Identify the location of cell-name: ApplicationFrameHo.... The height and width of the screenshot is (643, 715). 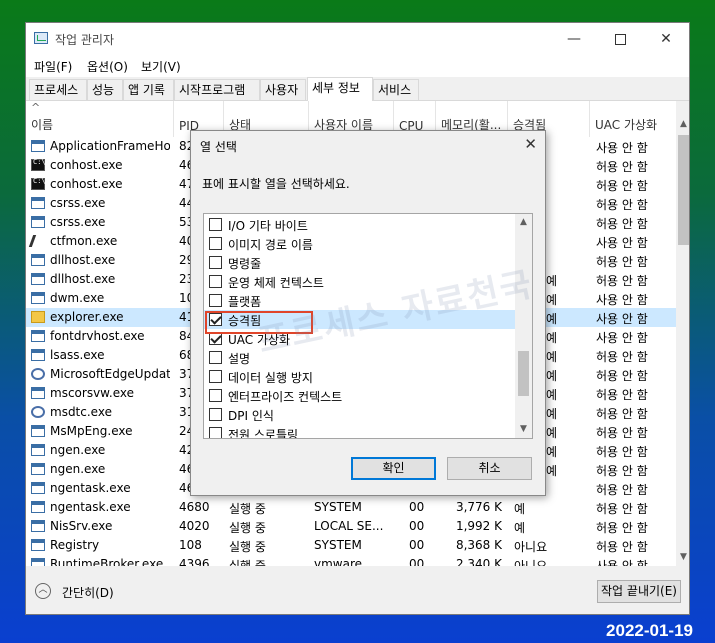
(110, 146).